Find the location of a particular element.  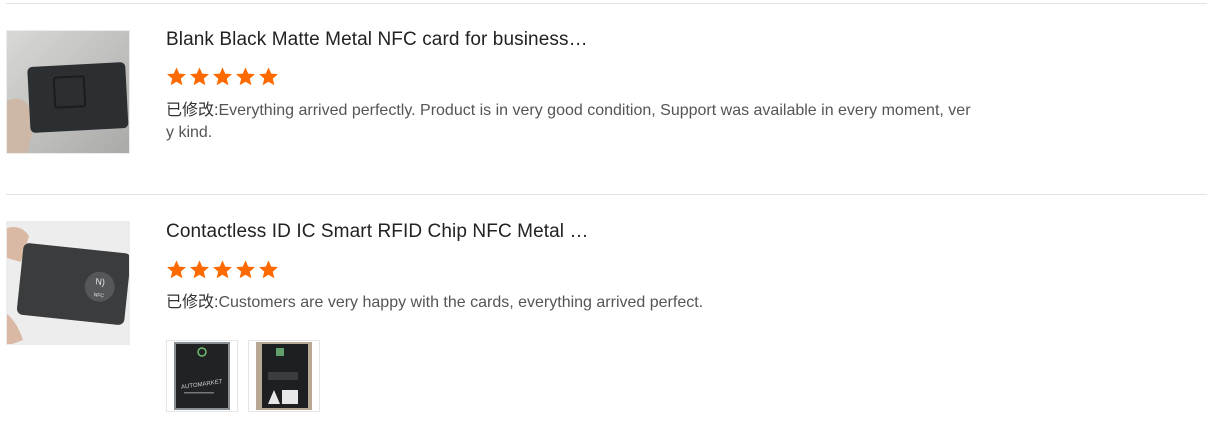

review-photos: AUTOMARKET is located at coordinates (243, 376).